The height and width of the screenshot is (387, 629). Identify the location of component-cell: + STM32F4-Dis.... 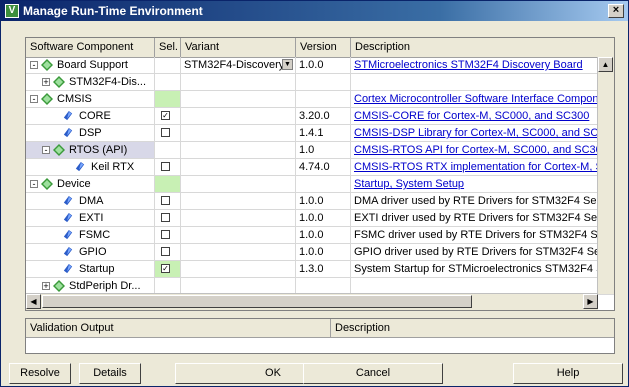
(90, 82).